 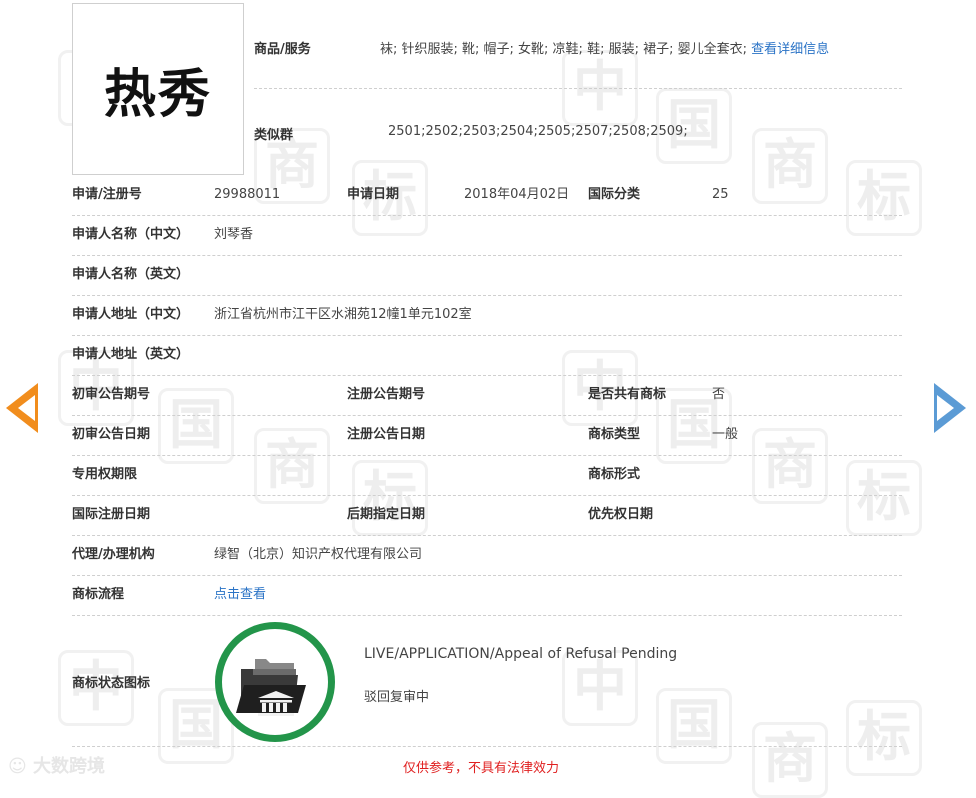 What do you see at coordinates (69, 766) in the screenshot?
I see `source-label: 大数跨境` at bounding box center [69, 766].